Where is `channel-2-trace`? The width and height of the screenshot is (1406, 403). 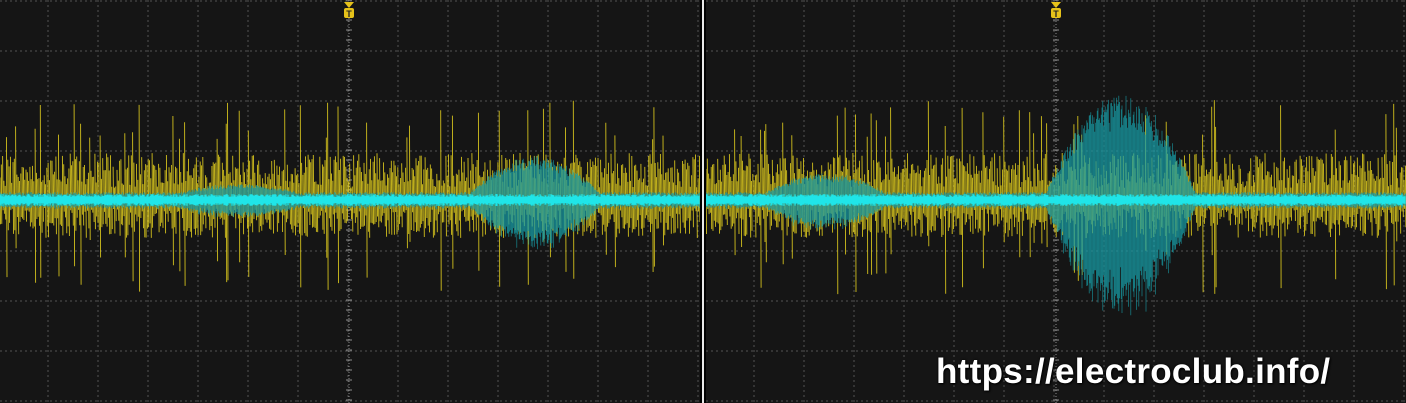 channel-2-trace is located at coordinates (350, 200).